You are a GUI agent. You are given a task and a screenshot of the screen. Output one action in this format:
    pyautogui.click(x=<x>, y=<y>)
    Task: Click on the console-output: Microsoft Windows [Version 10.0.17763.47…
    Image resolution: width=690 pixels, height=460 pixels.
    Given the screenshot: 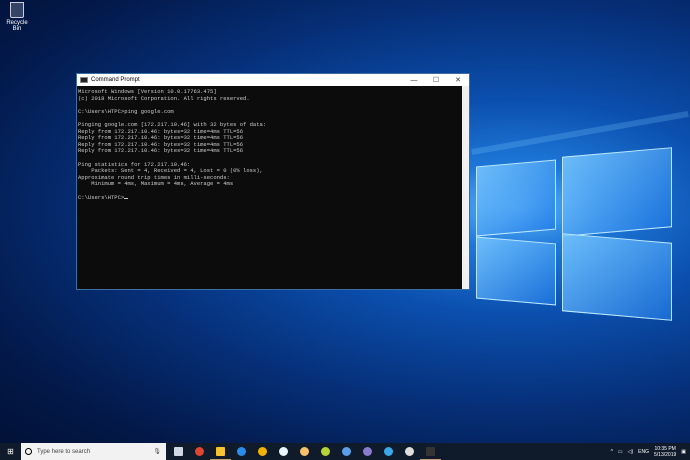 What is the action you would take?
    pyautogui.click(x=273, y=145)
    